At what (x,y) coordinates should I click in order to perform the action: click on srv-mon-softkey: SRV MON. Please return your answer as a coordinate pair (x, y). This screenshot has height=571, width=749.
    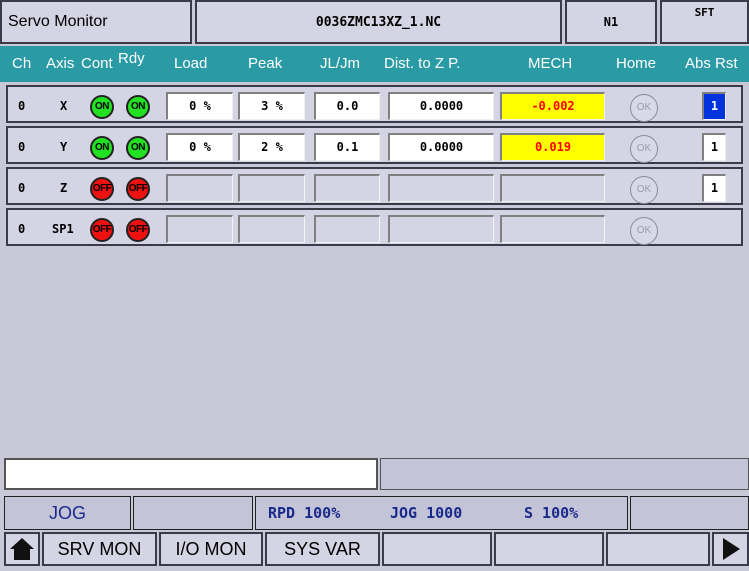
    Looking at the image, I should click on (99, 549).